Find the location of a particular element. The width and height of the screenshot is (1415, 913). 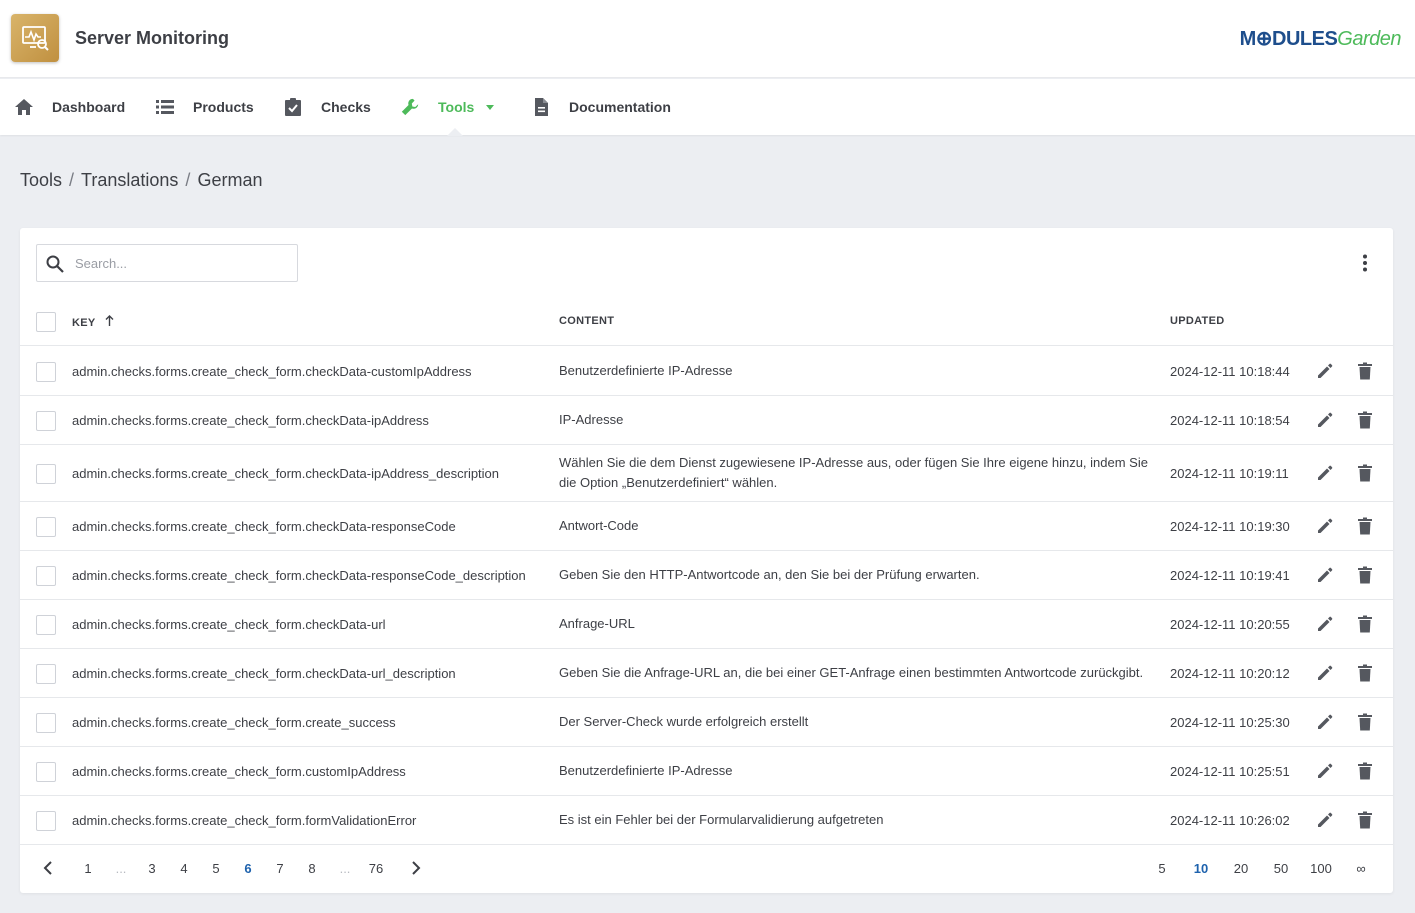

page-link: 7 is located at coordinates (280, 868).